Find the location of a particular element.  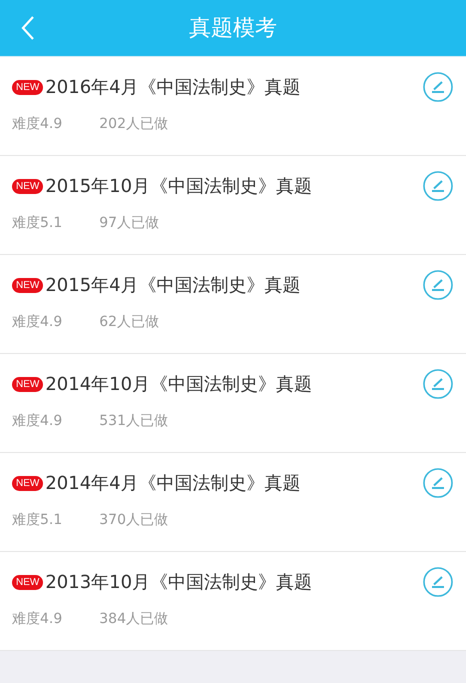

exam-title: 2016年4月《中国法制史》真题 is located at coordinates (173, 87).